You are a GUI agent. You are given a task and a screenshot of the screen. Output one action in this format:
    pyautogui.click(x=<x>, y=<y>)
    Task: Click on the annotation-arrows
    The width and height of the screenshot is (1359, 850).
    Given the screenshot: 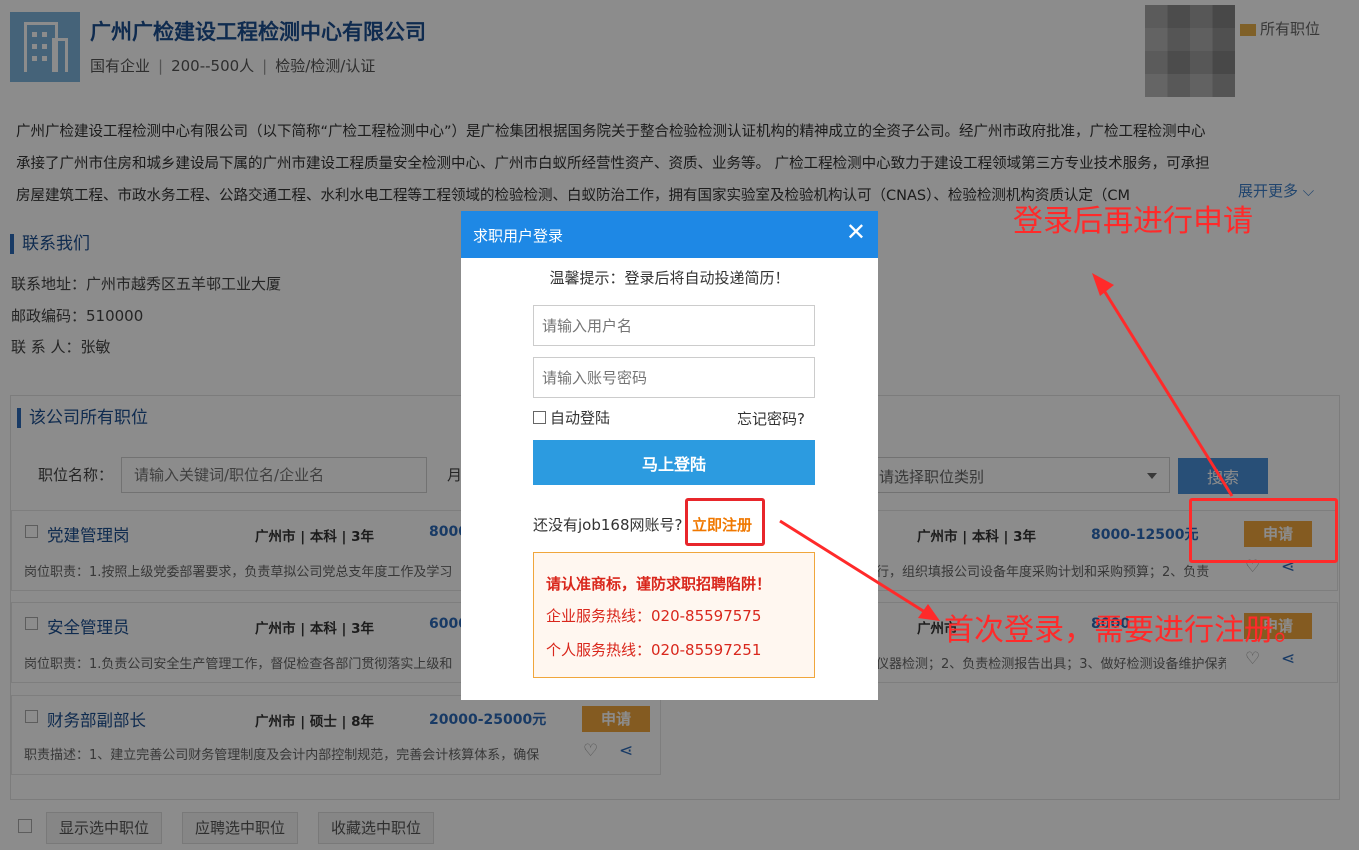 What is the action you would take?
    pyautogui.click(x=1006, y=447)
    